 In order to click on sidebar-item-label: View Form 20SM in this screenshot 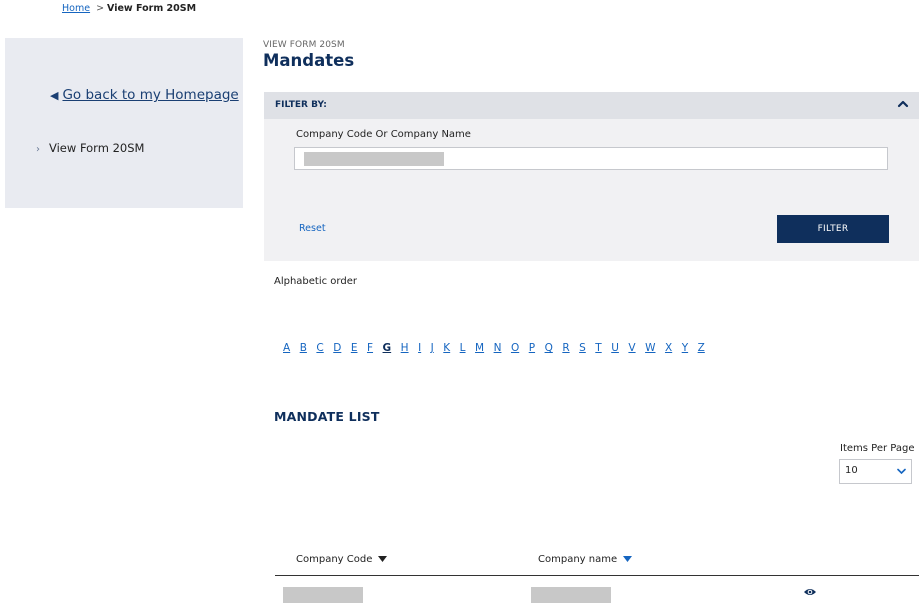, I will do `click(97, 148)`.